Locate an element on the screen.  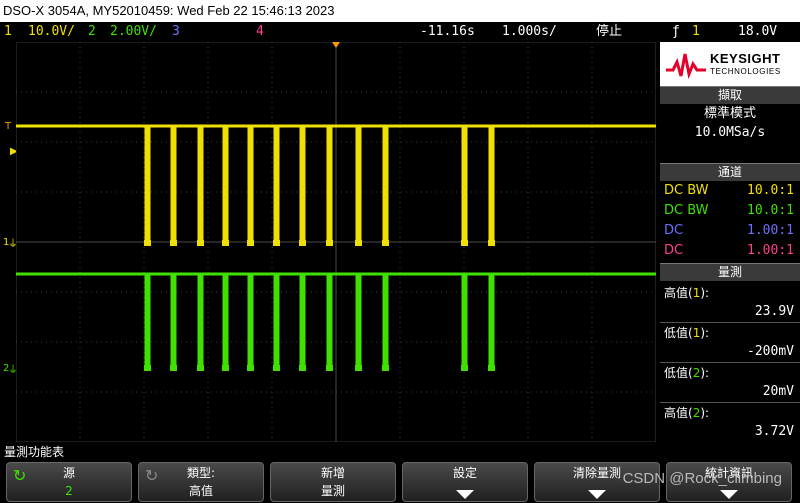
softkey-label: 設定 is located at coordinates (464, 473).